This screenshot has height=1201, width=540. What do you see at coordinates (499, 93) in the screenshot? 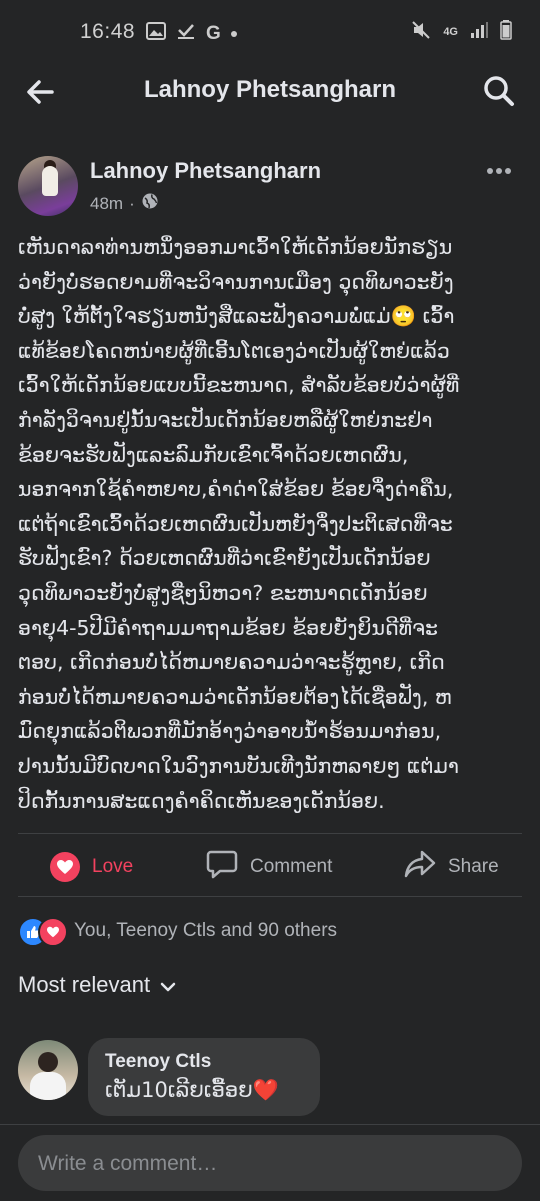
I see `search-icon` at bounding box center [499, 93].